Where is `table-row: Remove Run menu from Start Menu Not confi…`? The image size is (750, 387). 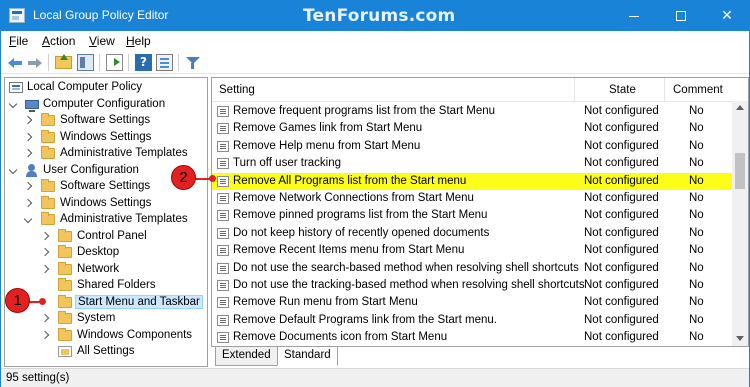
table-row: Remove Run menu from Start Menu Not confi… is located at coordinates (473, 302).